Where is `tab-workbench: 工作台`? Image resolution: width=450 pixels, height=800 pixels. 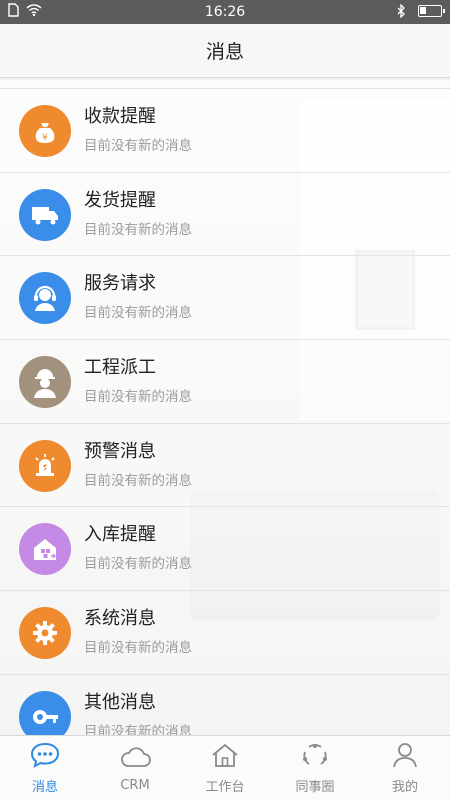 tab-workbench: 工作台 is located at coordinates (225, 768).